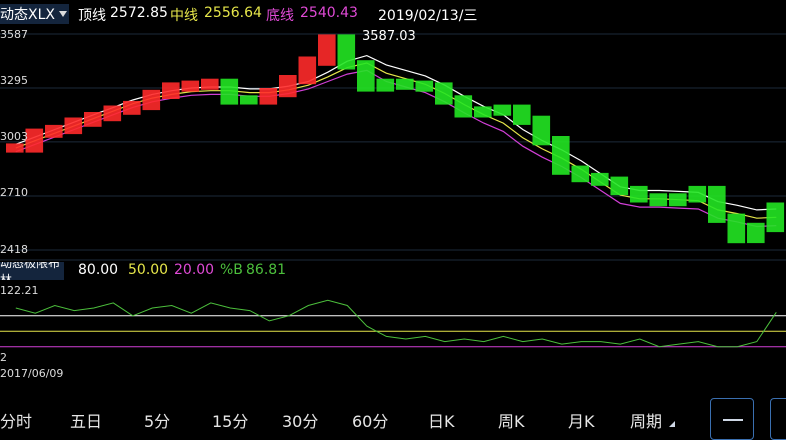 This screenshot has width=786, height=440. What do you see at coordinates (16, 420) in the screenshot?
I see `tab-minute: 分时` at bounding box center [16, 420].